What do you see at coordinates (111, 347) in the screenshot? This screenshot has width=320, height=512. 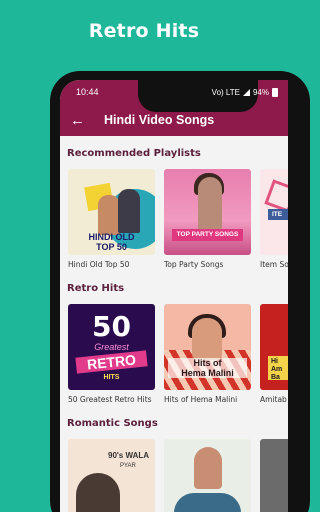 I see `playlist-thumbnail: 50 Greatest RETRO HITS` at bounding box center [111, 347].